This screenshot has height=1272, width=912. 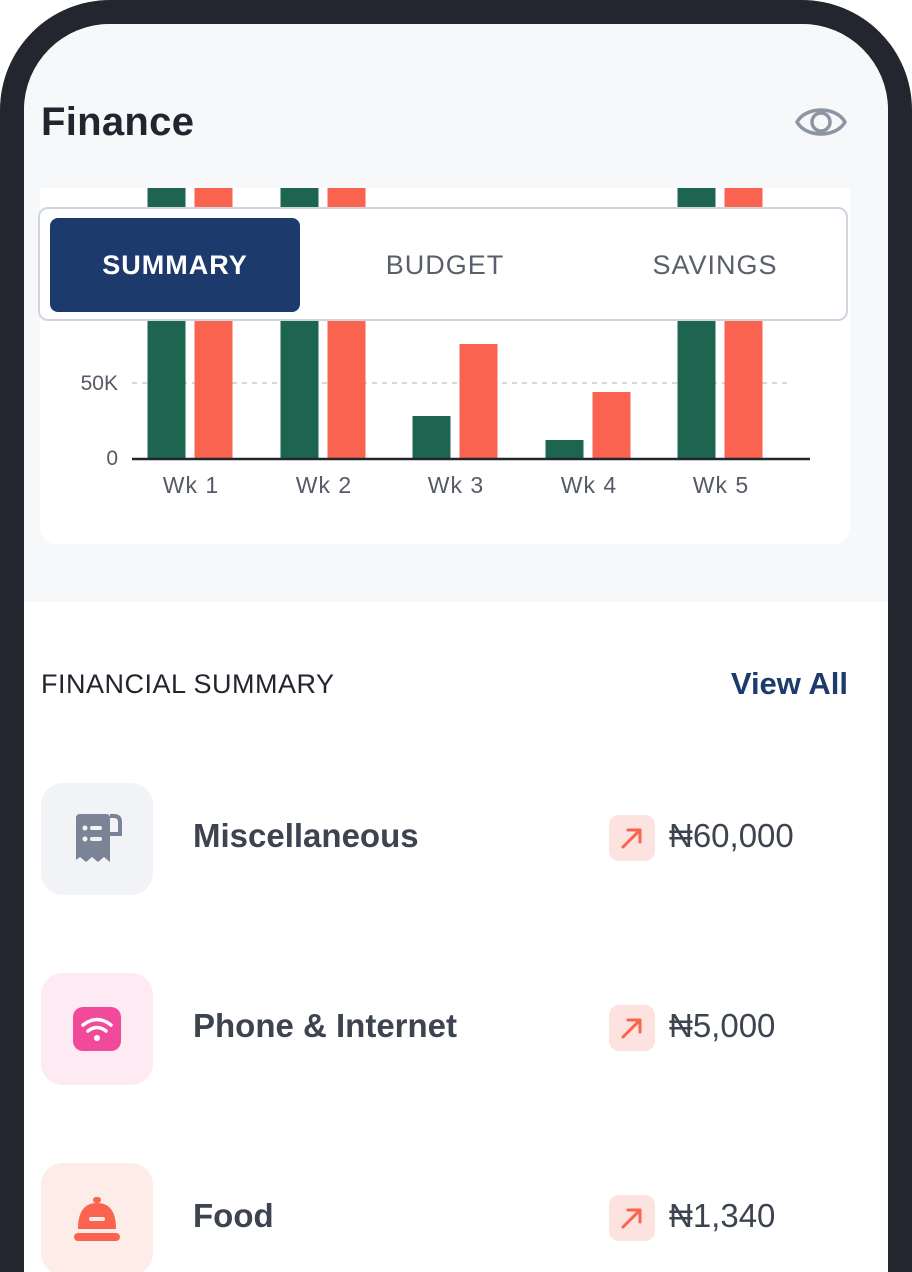 What do you see at coordinates (118, 122) in the screenshot?
I see `page-title: Finance` at bounding box center [118, 122].